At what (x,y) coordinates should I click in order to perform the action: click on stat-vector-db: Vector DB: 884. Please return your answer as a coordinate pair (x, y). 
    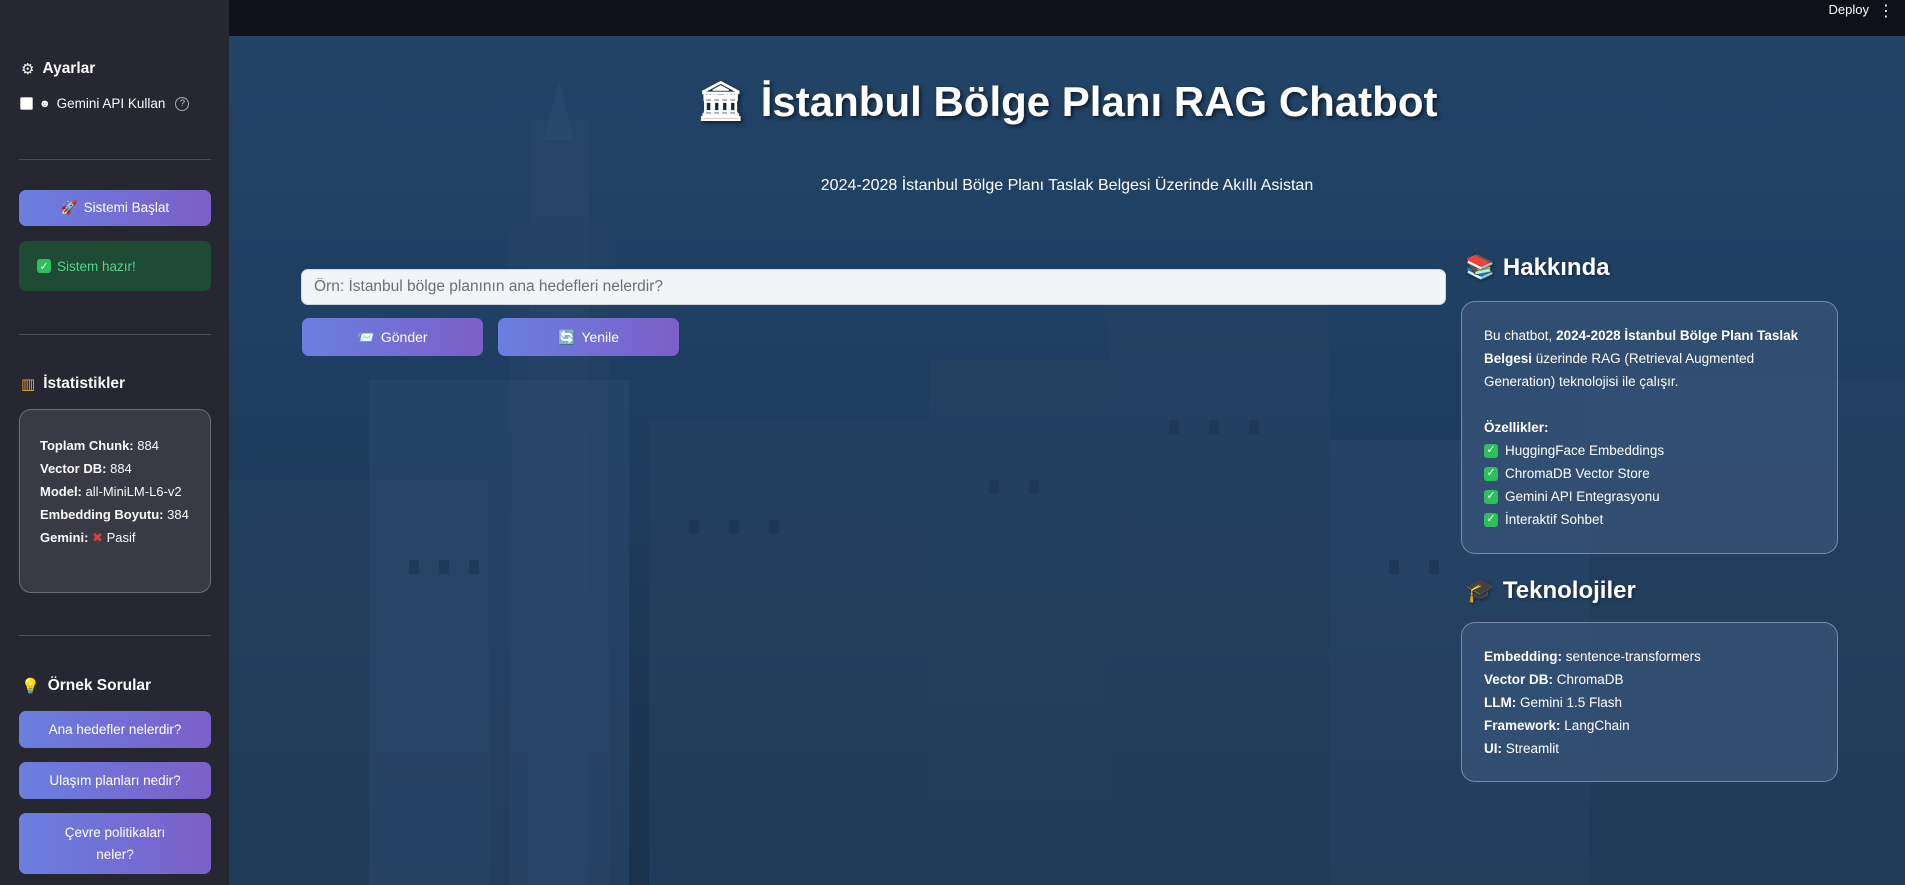
    Looking at the image, I should click on (86, 468).